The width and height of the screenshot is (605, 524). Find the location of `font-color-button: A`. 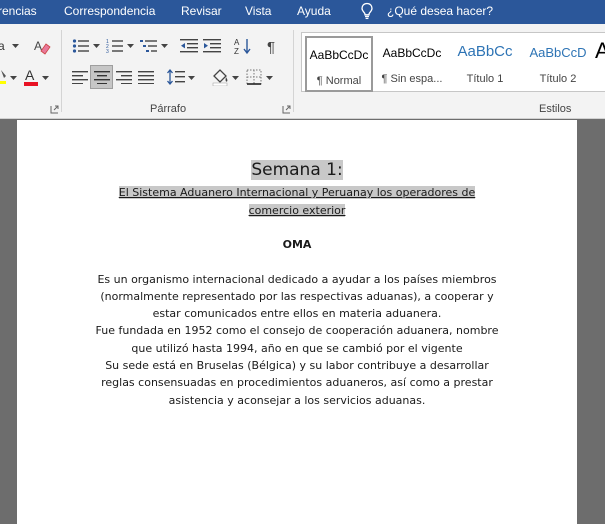

font-color-button: A is located at coordinates (31, 77).